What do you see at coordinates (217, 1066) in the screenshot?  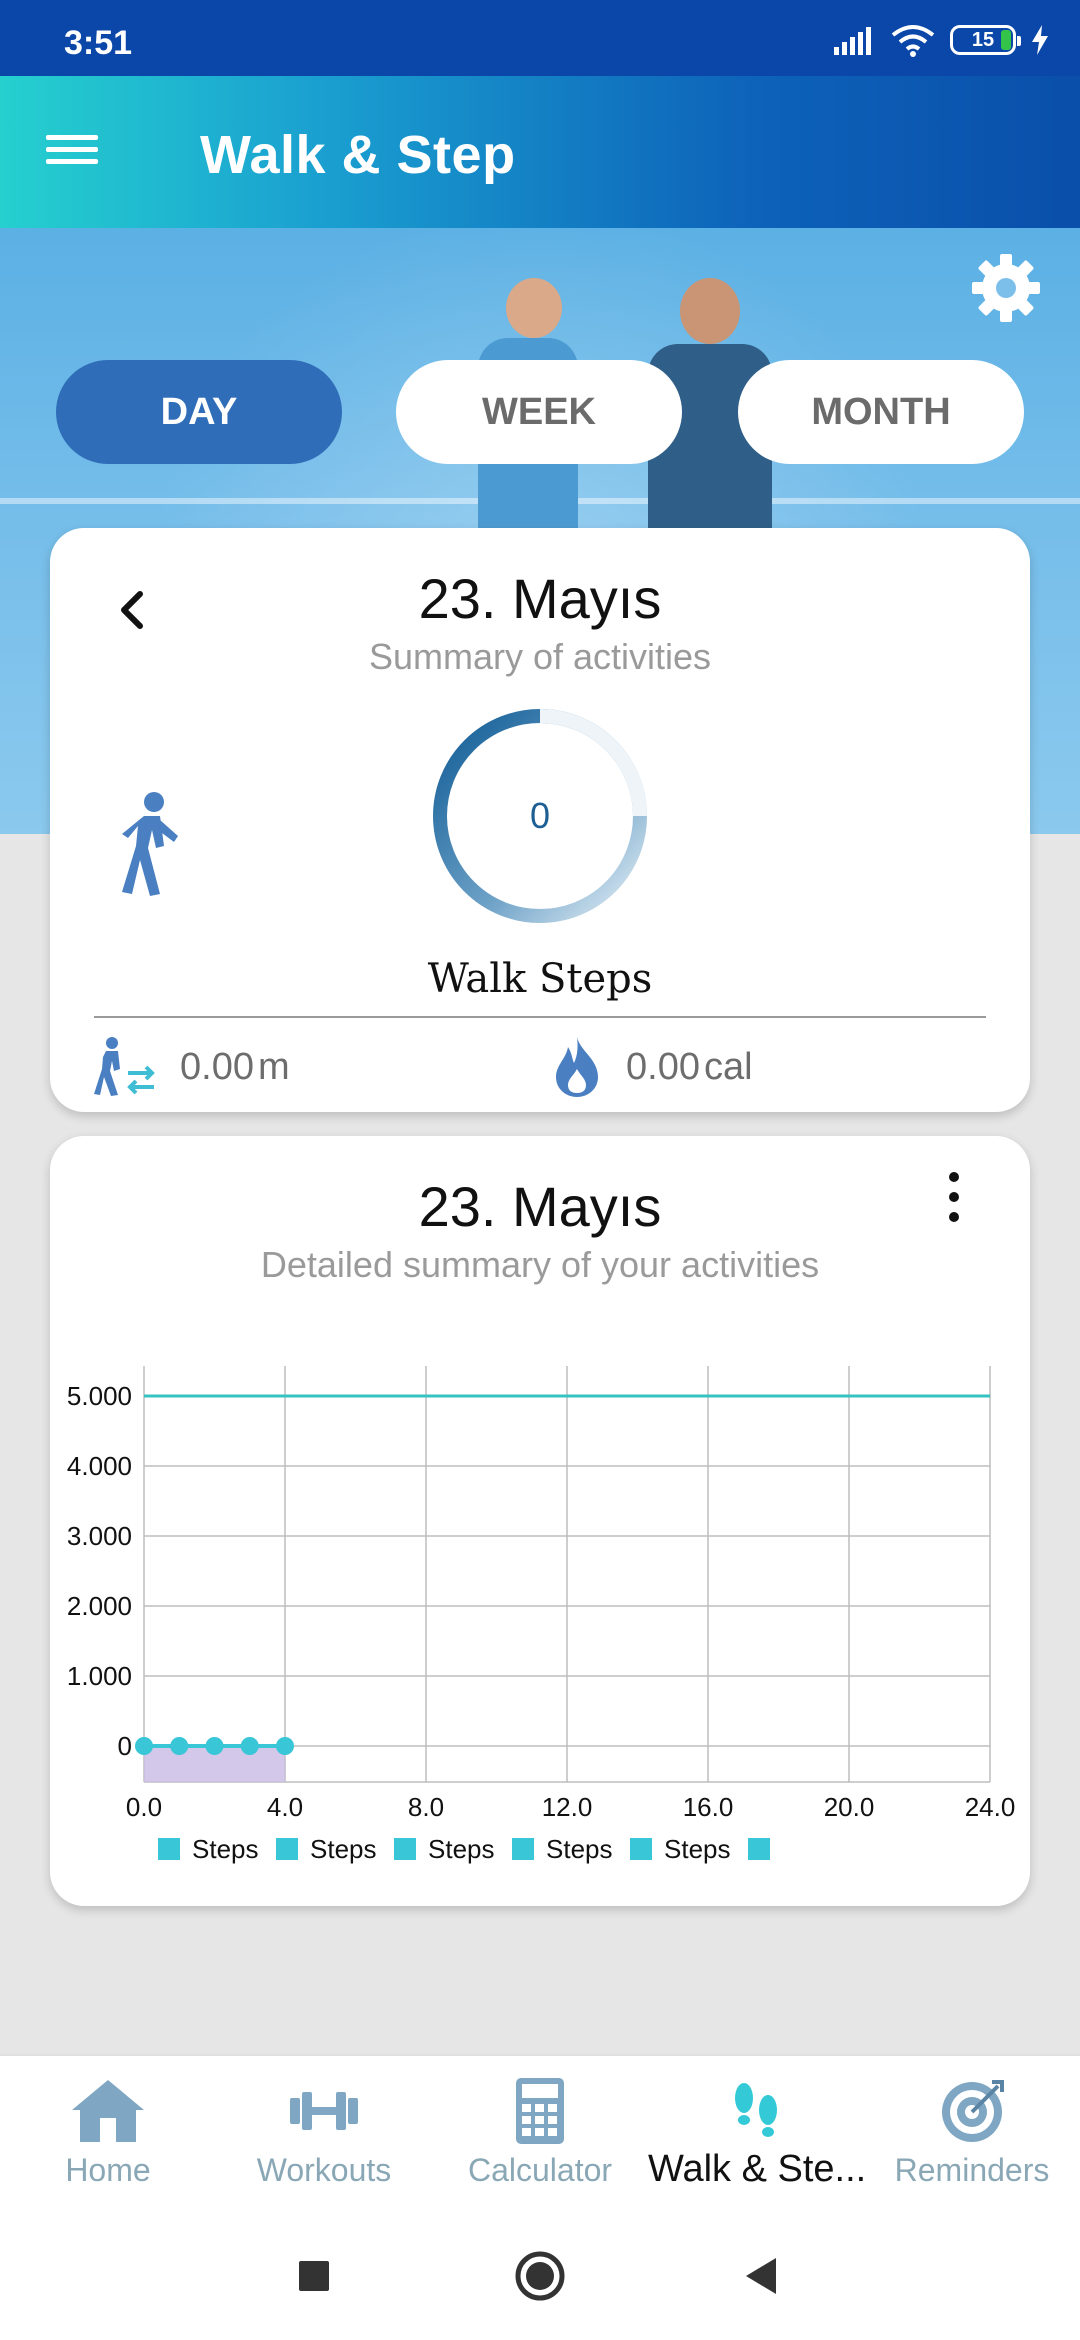 I see `distance-value: 0.00` at bounding box center [217, 1066].